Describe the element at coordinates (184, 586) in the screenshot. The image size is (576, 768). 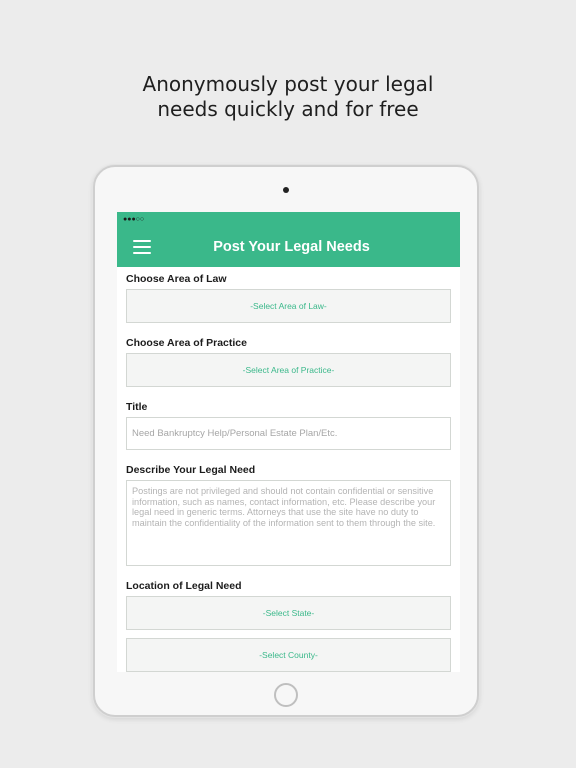
I see `location-label: Location of Legal Need` at that location.